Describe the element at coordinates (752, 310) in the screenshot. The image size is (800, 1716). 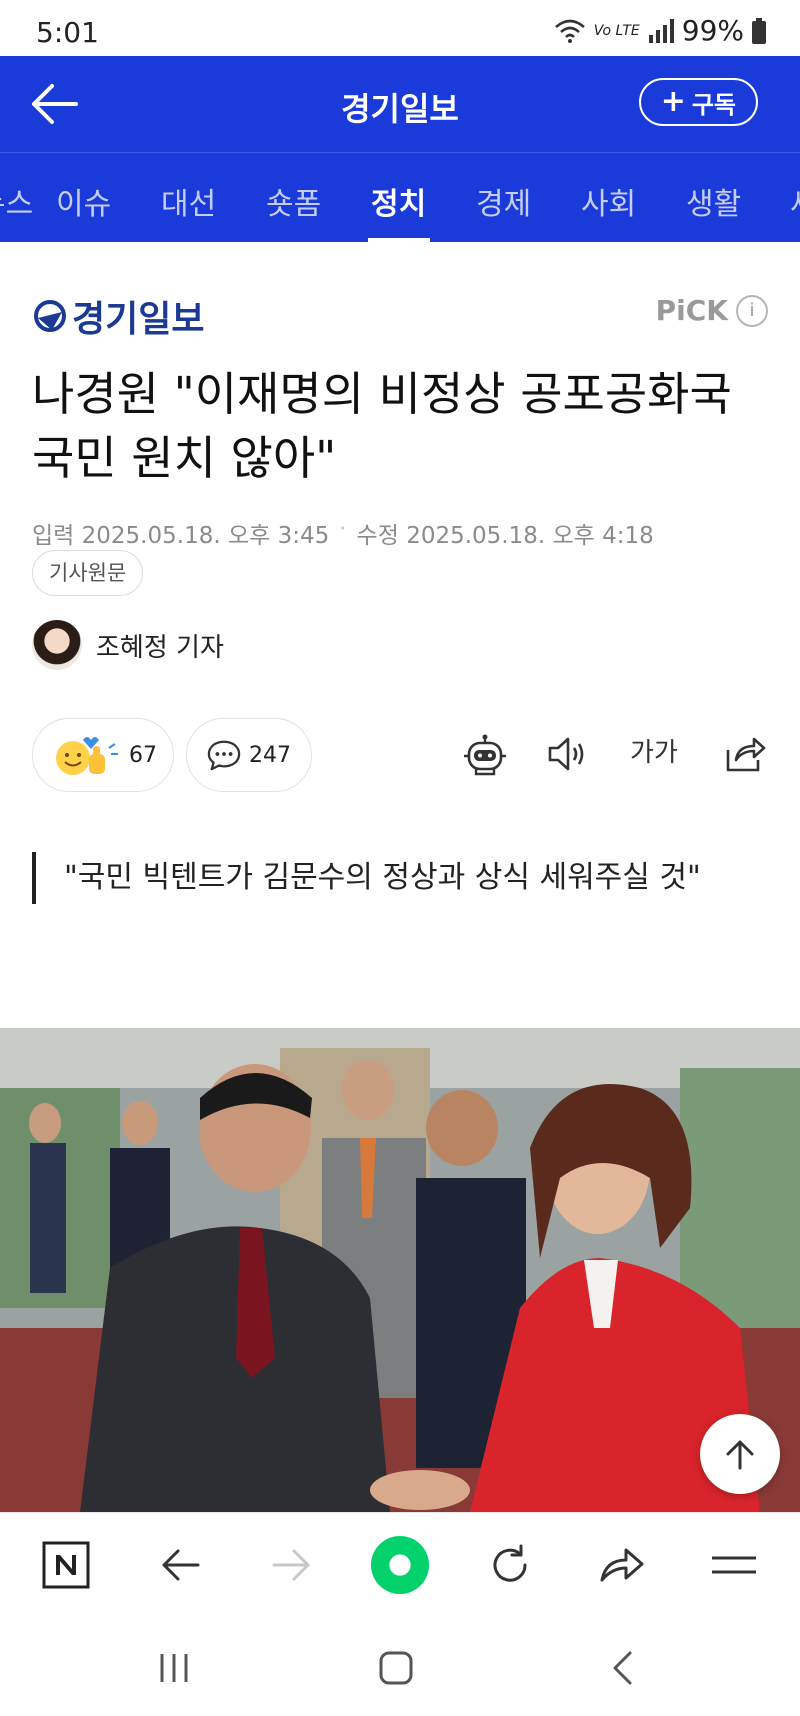
I see `info-icon: i` at that location.